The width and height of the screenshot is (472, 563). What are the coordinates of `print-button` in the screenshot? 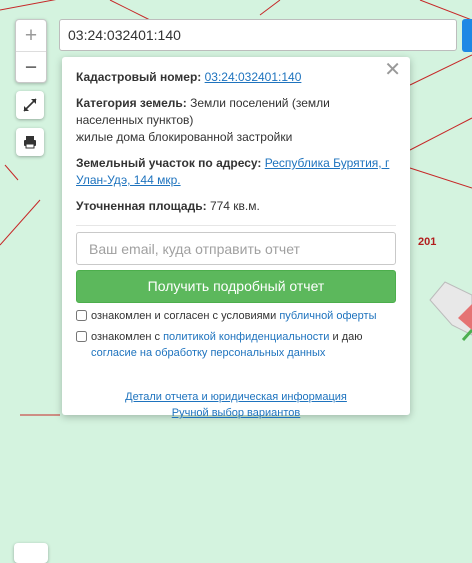 It's located at (30, 142).